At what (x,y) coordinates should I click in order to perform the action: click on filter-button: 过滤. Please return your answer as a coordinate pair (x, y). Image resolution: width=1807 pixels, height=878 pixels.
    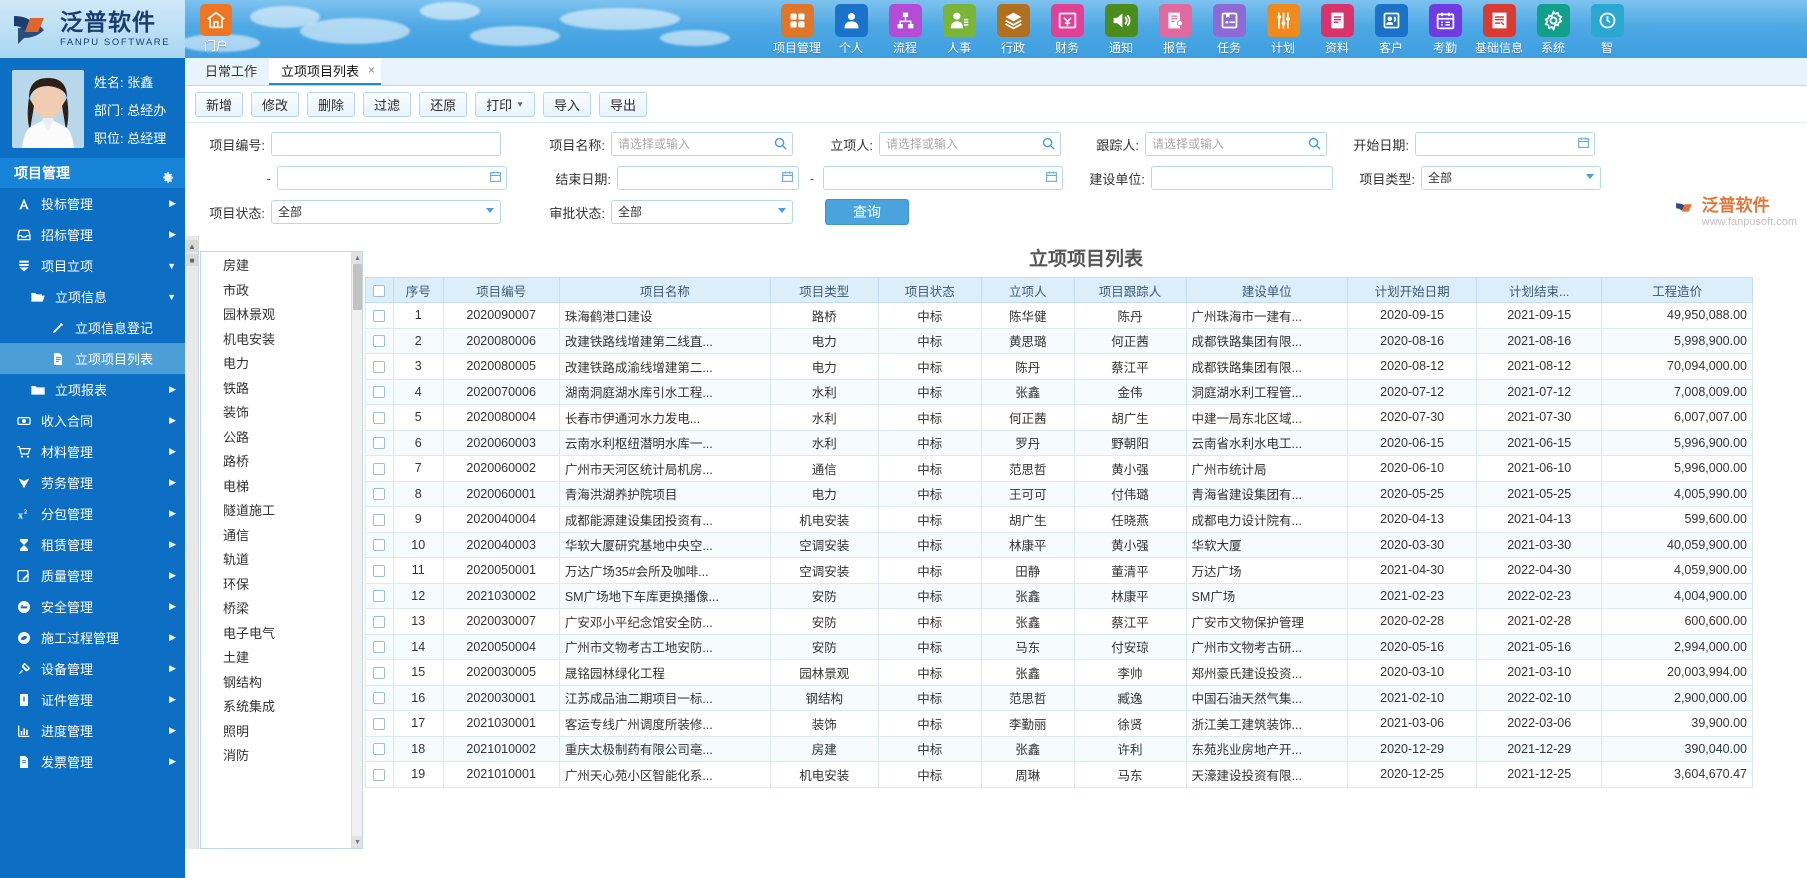
    Looking at the image, I should click on (387, 104).